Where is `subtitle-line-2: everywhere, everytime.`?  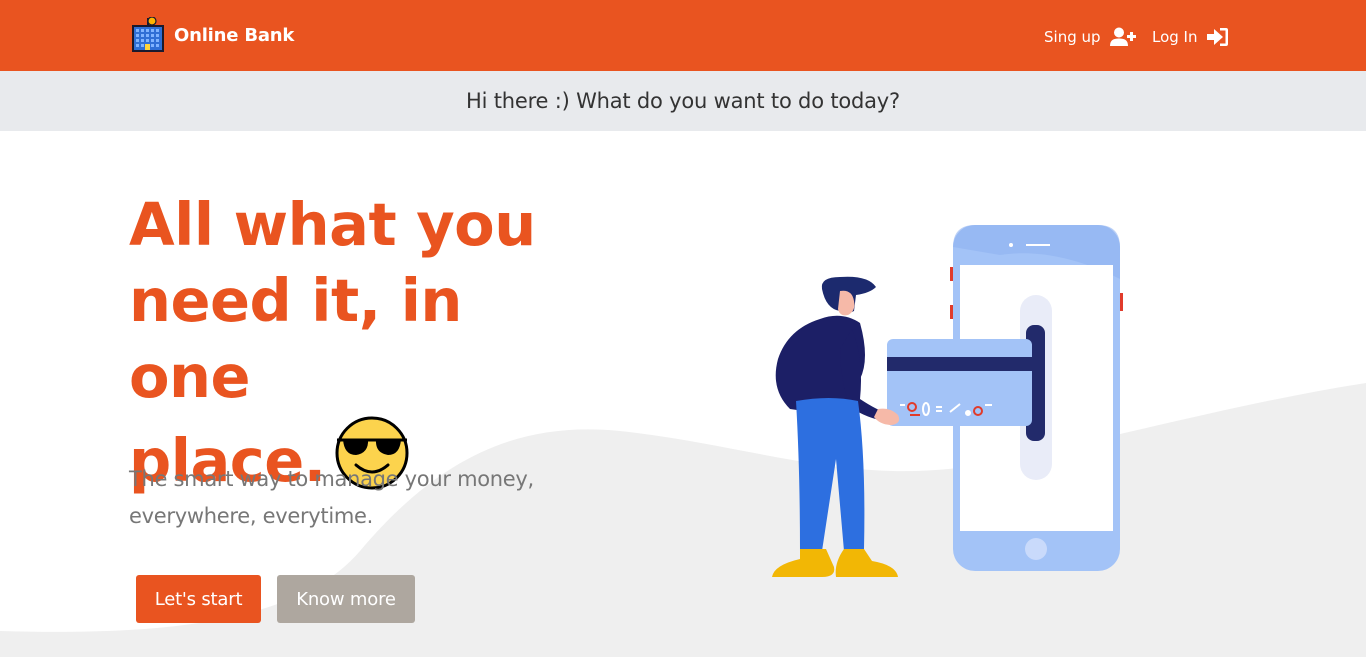 subtitle-line-2: everywhere, everytime. is located at coordinates (251, 516).